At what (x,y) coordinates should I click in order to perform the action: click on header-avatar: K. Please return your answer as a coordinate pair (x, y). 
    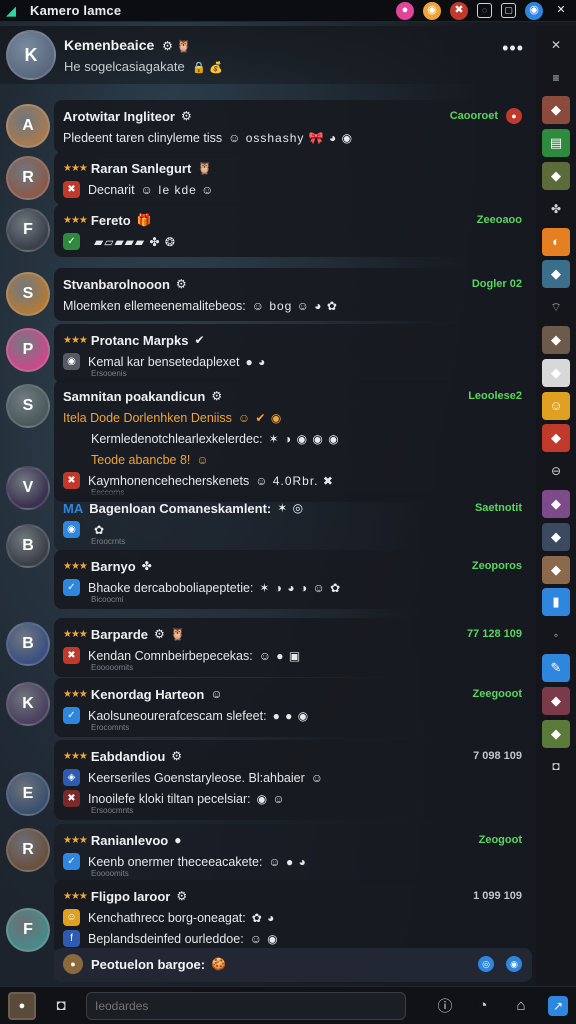
    Looking at the image, I should click on (31, 55).